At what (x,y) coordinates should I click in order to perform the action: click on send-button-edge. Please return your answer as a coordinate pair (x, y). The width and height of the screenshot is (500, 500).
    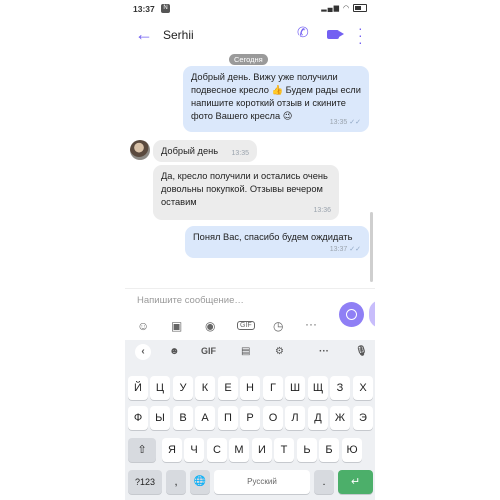
    Looking at the image, I should click on (372, 314).